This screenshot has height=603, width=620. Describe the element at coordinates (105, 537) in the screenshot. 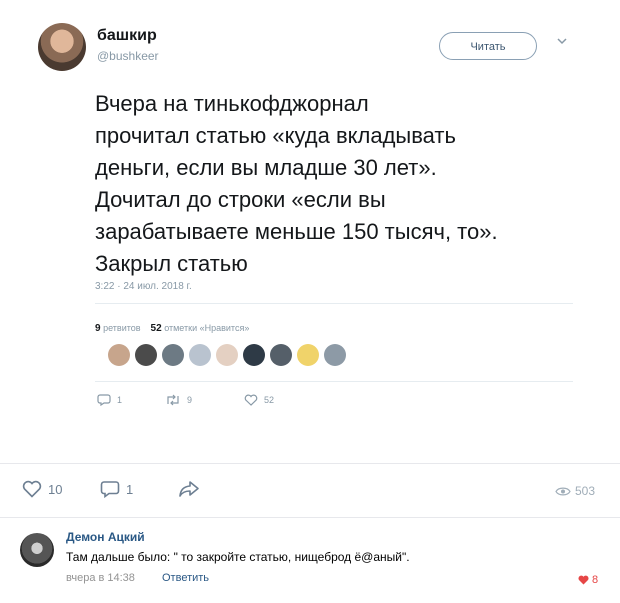

I see `comment-author-name: Демон Ацкий` at that location.